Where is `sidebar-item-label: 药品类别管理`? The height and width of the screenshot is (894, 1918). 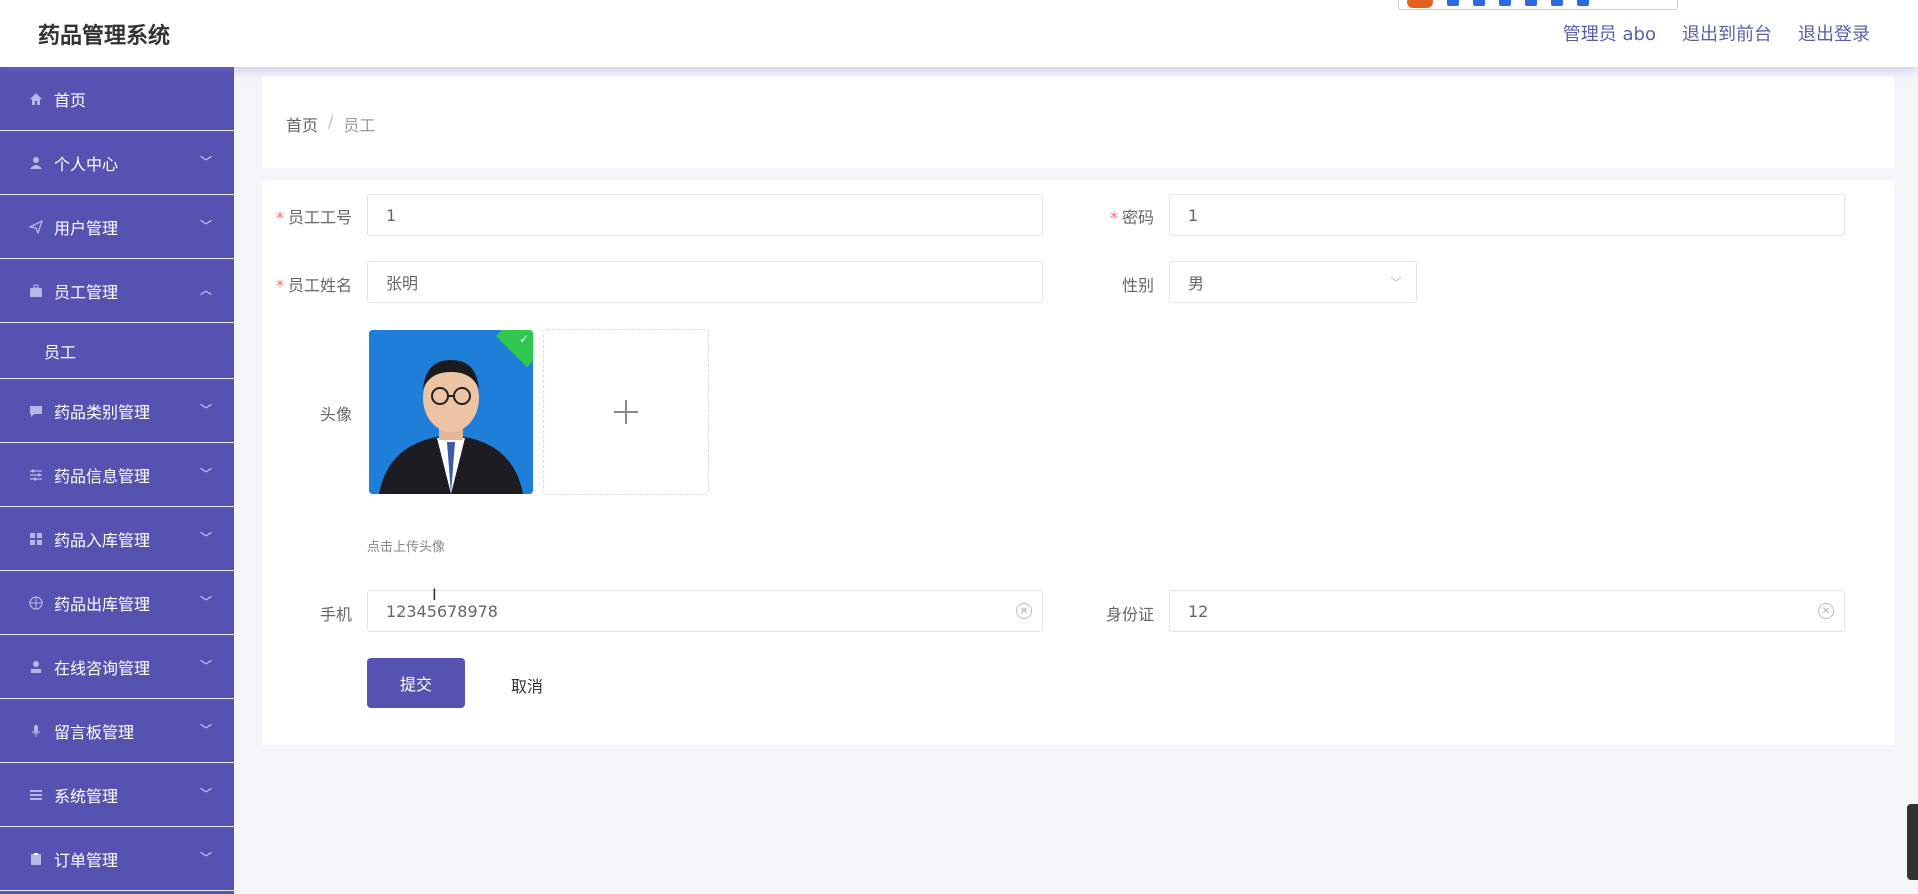
sidebar-item-label: 药品类别管理 is located at coordinates (102, 412).